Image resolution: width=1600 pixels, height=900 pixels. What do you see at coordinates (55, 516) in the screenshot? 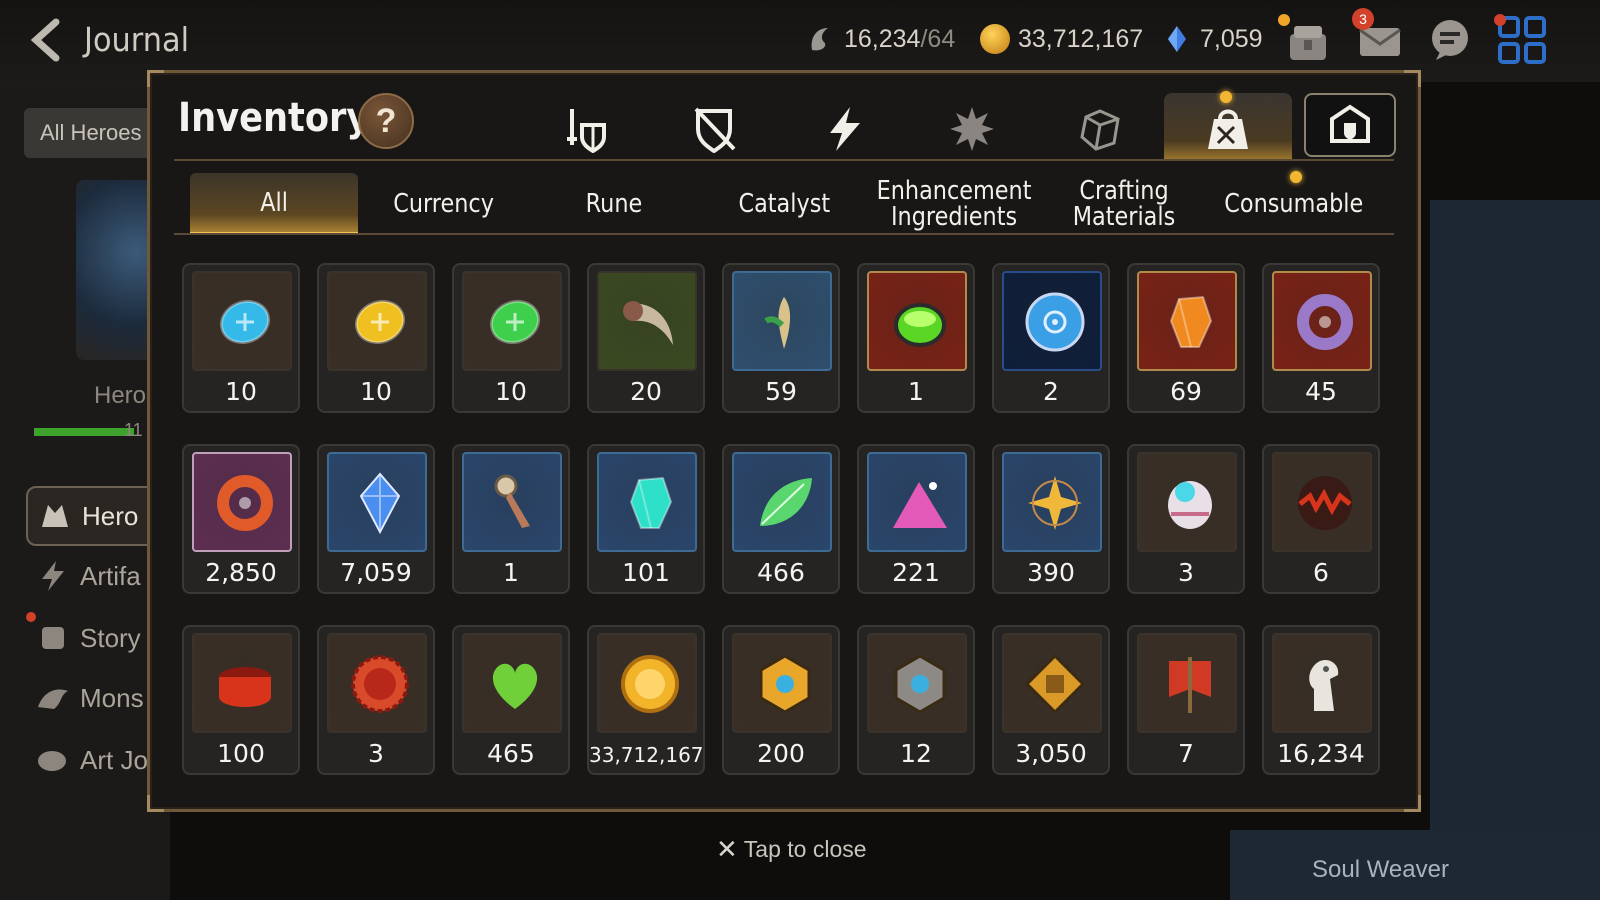
I see `hero-icon` at bounding box center [55, 516].